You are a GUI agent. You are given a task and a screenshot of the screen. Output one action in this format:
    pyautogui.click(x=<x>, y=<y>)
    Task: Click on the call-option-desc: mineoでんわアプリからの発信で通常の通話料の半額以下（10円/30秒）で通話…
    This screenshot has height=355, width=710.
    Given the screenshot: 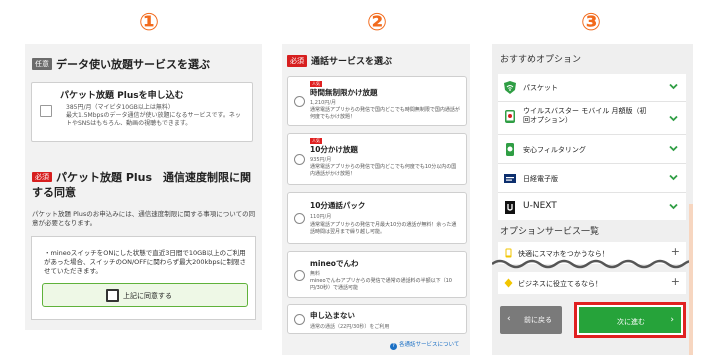 What is the action you would take?
    pyautogui.click(x=381, y=284)
    